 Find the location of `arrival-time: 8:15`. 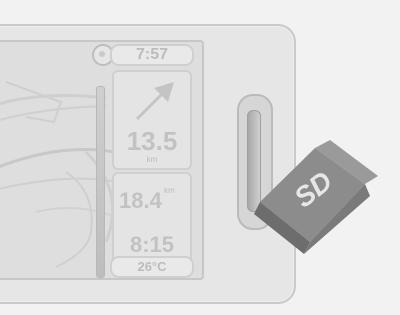

arrival-time: 8:15 is located at coordinates (152, 244).